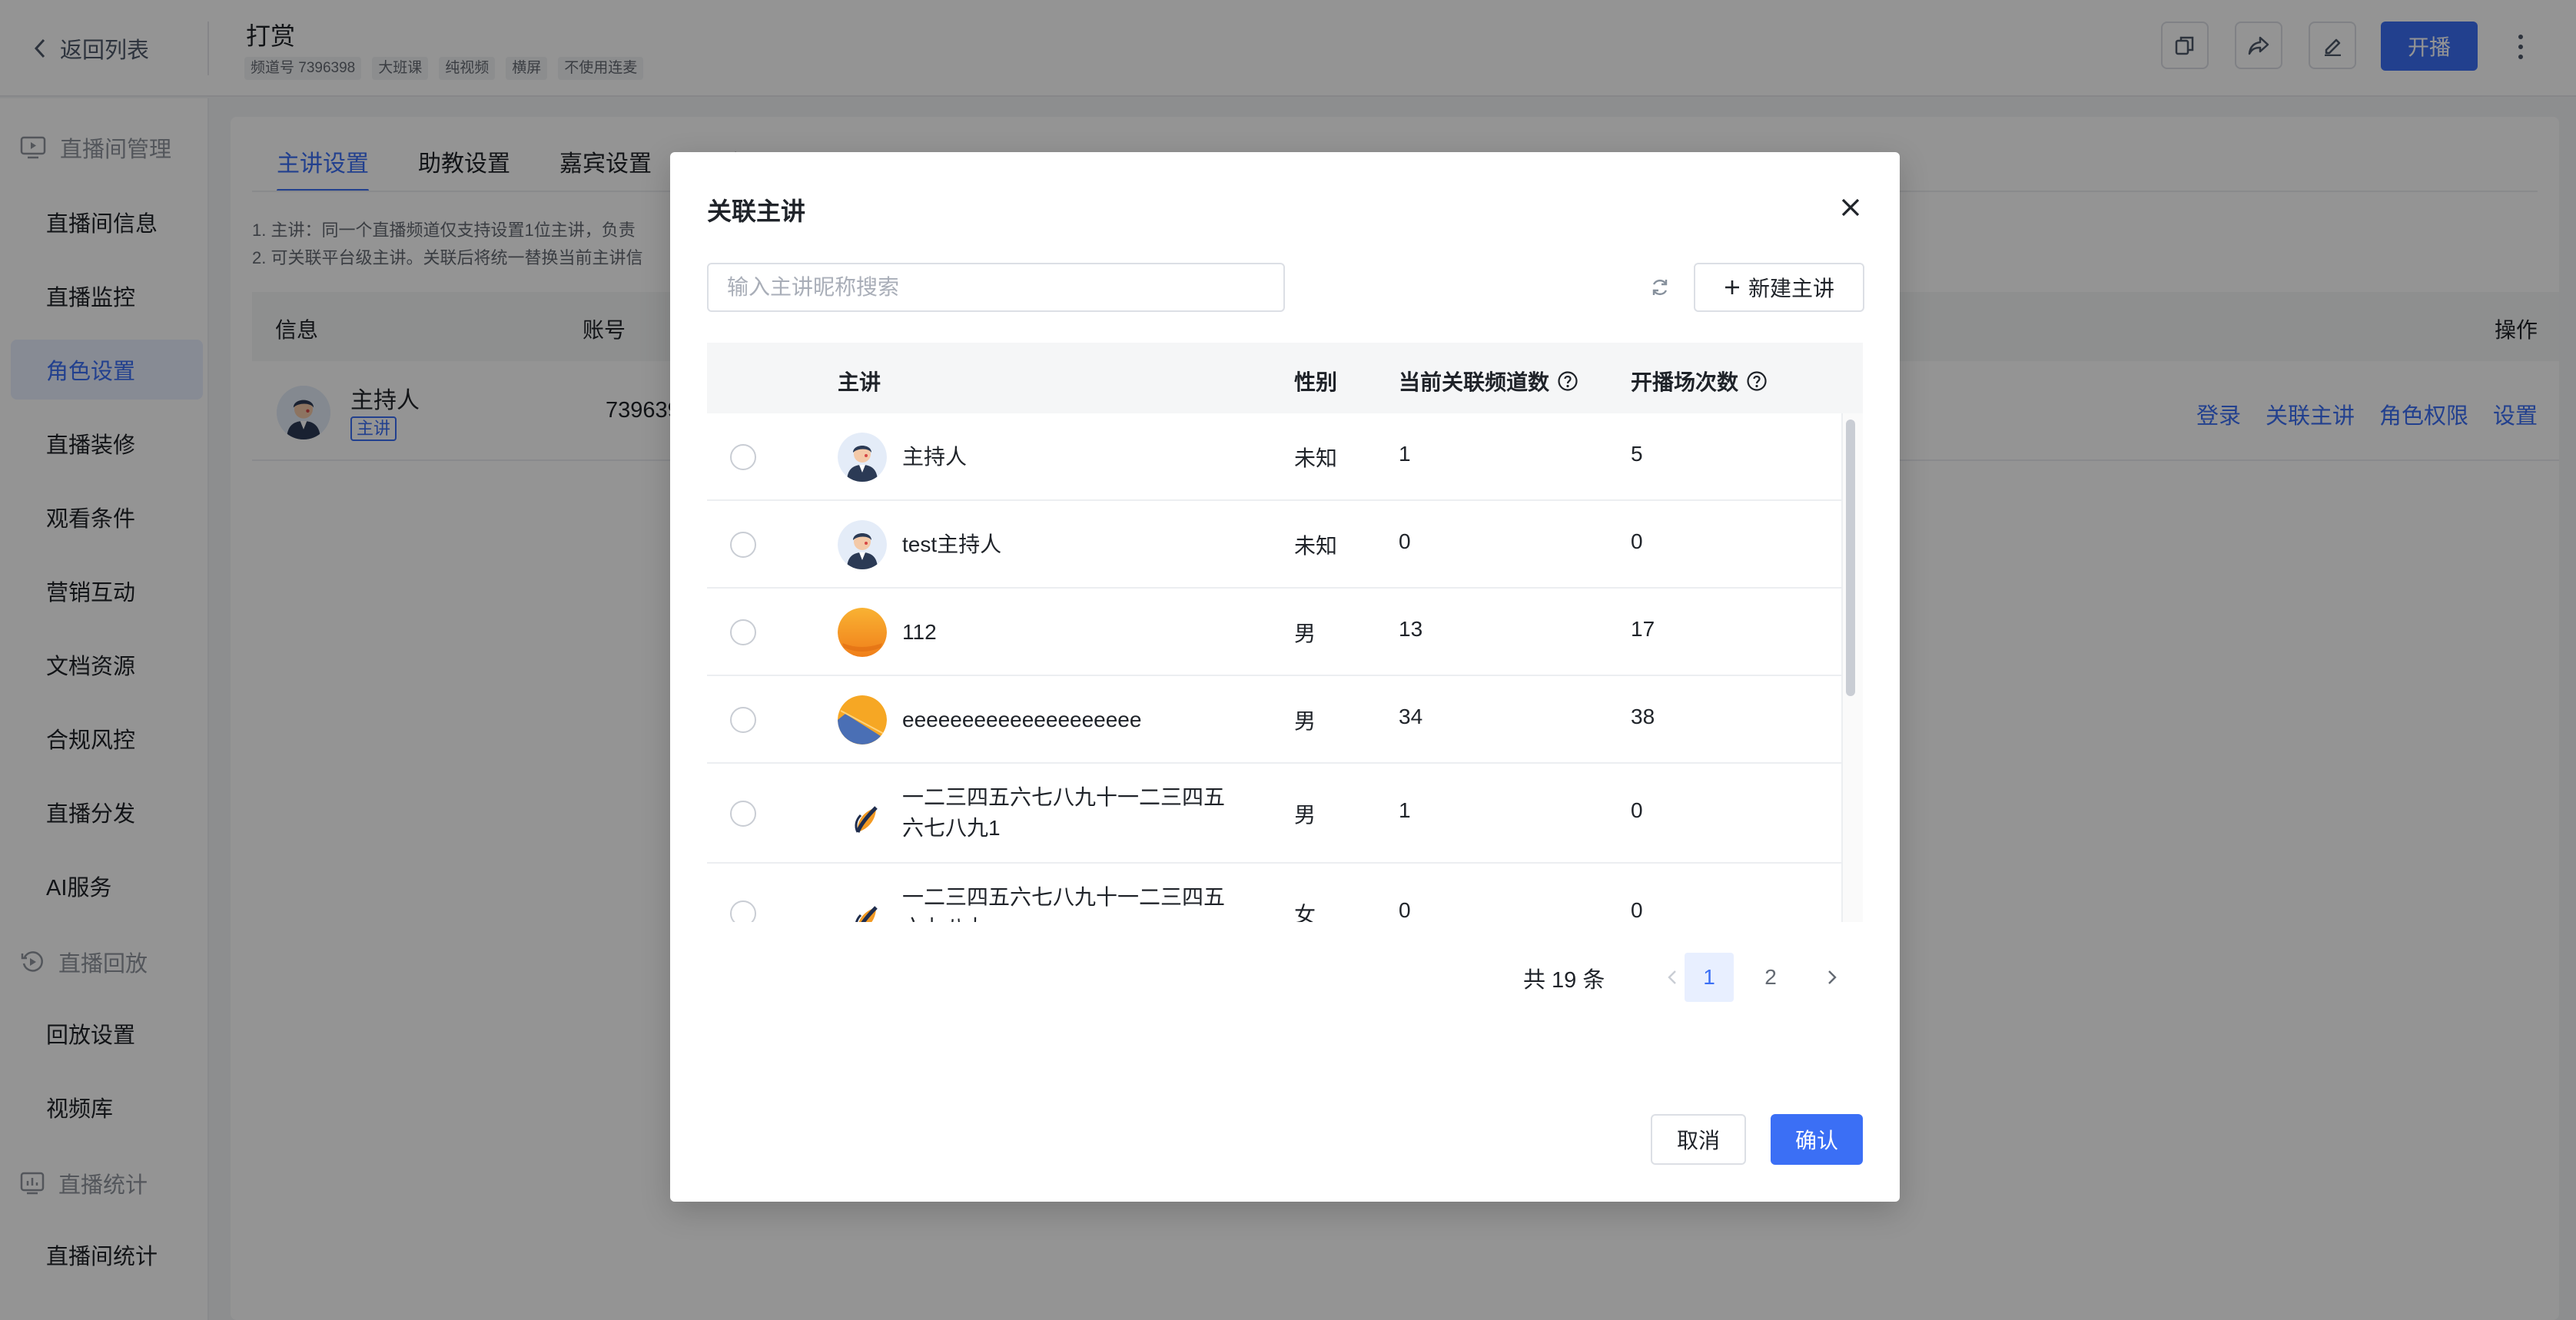  Describe the element at coordinates (952, 544) in the screenshot. I see `presenter-name: test主持人` at that location.